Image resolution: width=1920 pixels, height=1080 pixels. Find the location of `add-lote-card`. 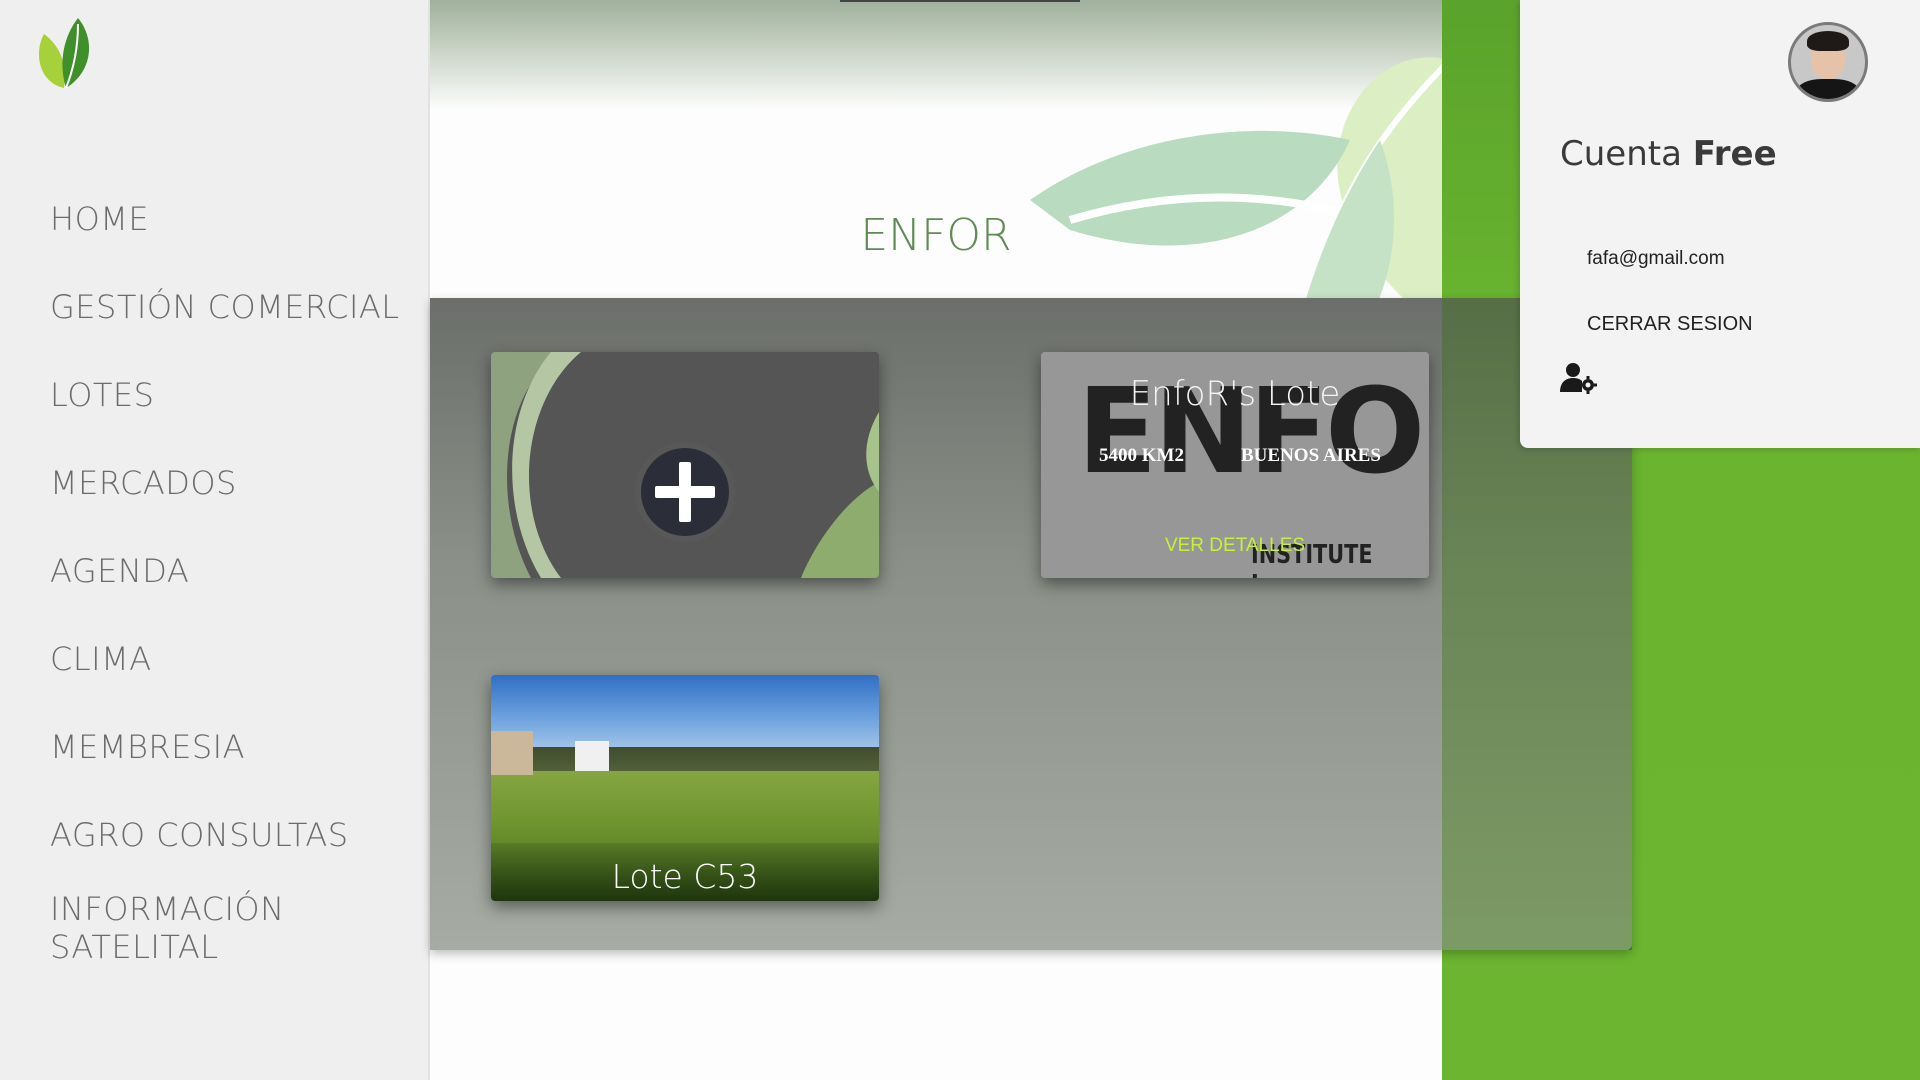

add-lote-card is located at coordinates (685, 465).